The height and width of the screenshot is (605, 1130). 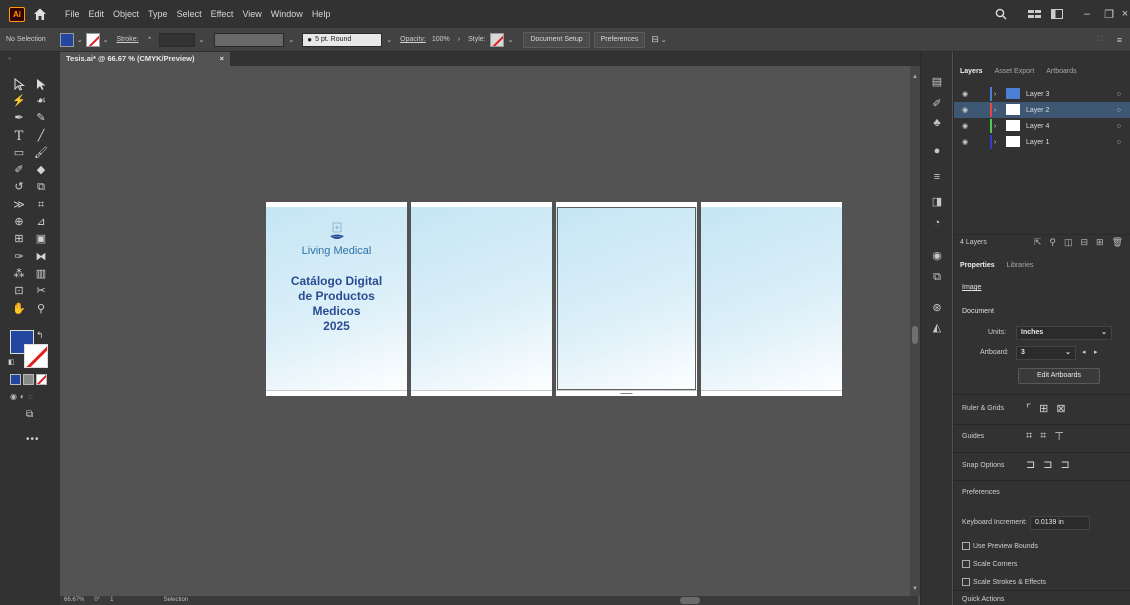 What do you see at coordinates (441, 39) in the screenshot?
I see `opacity-value: 100%` at bounding box center [441, 39].